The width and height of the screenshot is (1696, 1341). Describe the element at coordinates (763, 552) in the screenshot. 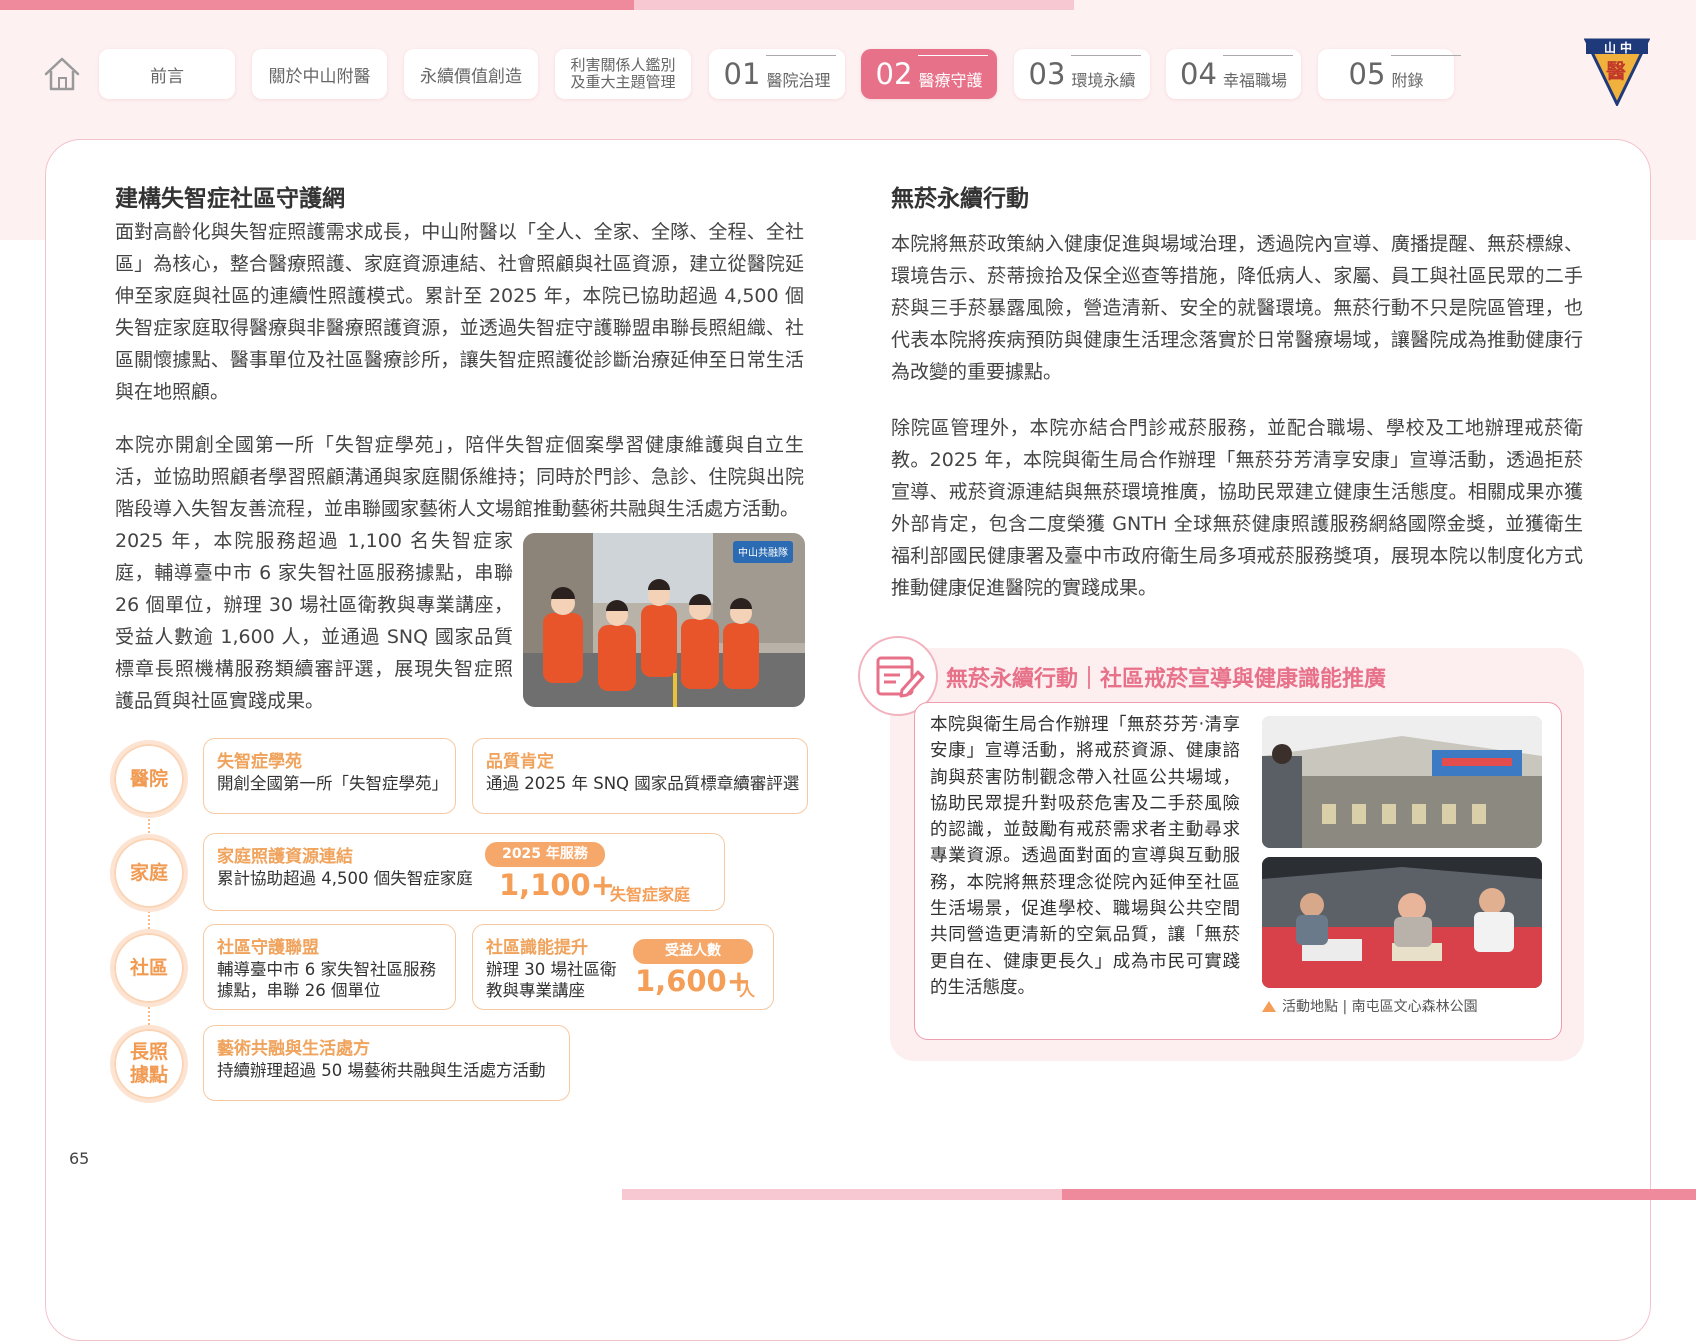

I see `photo-sign-text: 中山共融隊` at that location.